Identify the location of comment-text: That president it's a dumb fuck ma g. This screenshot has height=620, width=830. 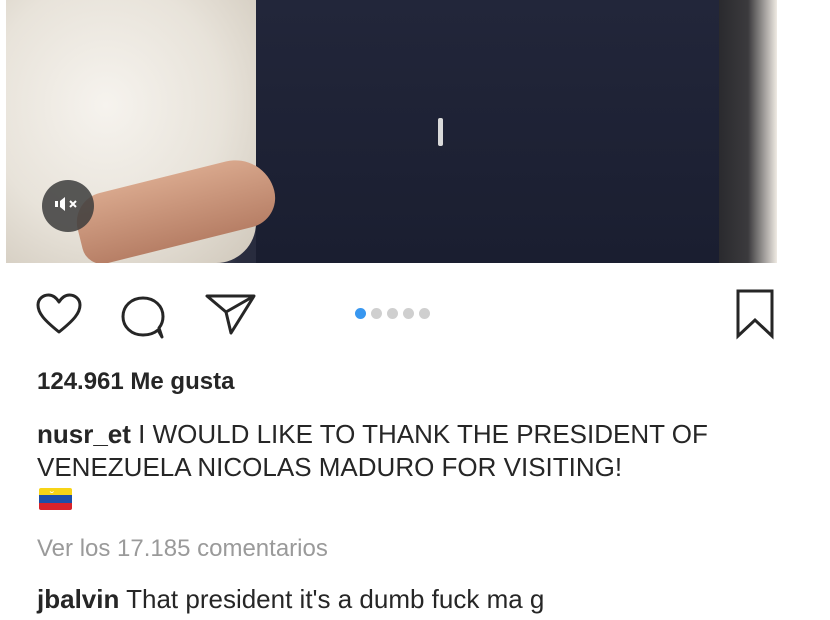
(332, 599).